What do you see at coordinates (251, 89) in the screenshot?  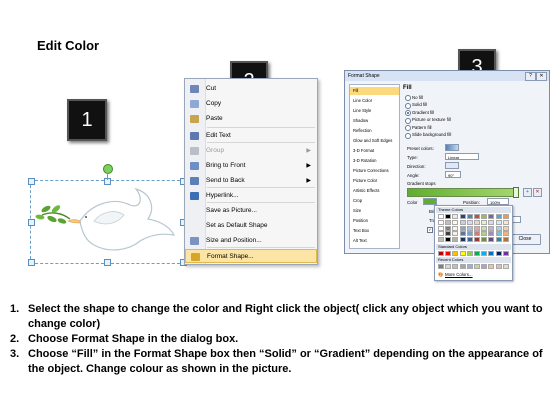 I see `menu-item-cut: Cut` at bounding box center [251, 89].